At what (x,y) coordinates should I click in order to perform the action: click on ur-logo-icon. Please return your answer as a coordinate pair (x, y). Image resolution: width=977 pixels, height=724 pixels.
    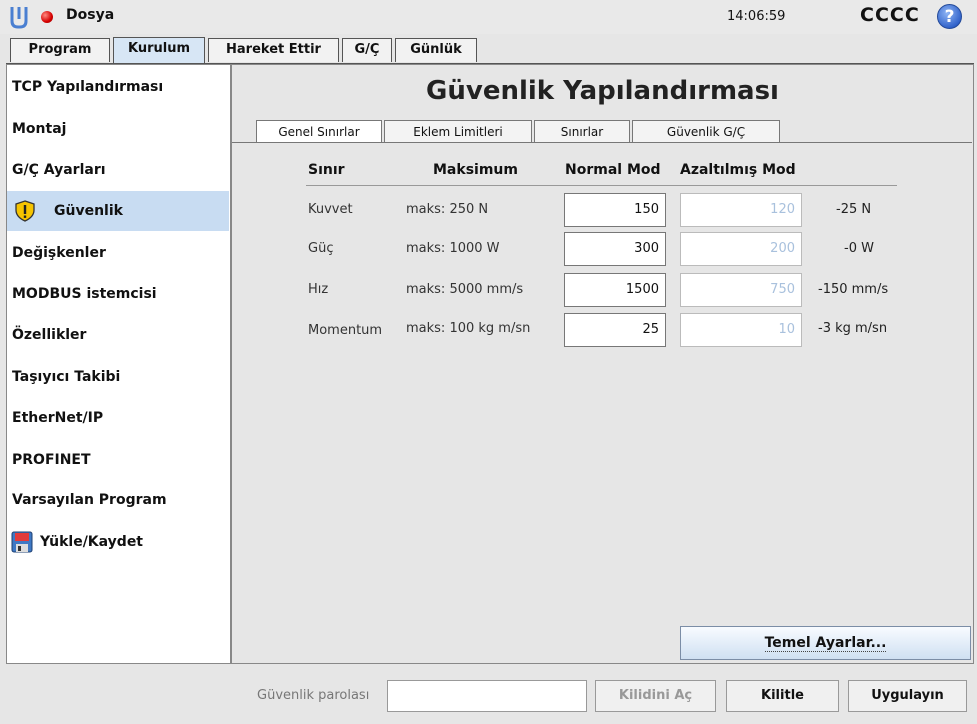
    Looking at the image, I should click on (19, 18).